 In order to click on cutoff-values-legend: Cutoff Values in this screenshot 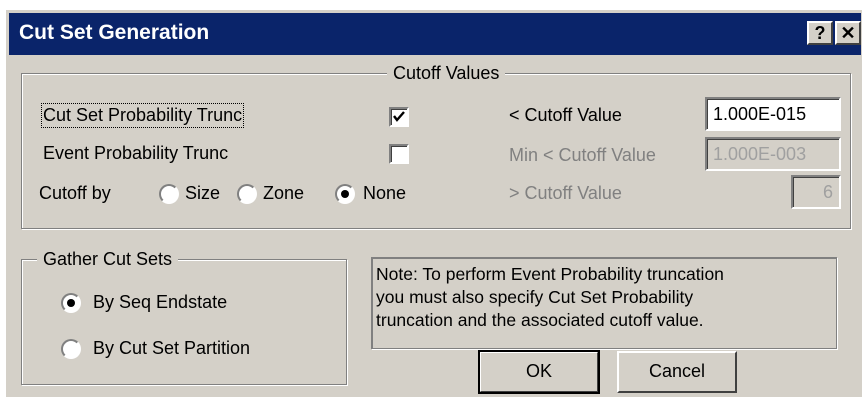, I will do `click(446, 73)`.